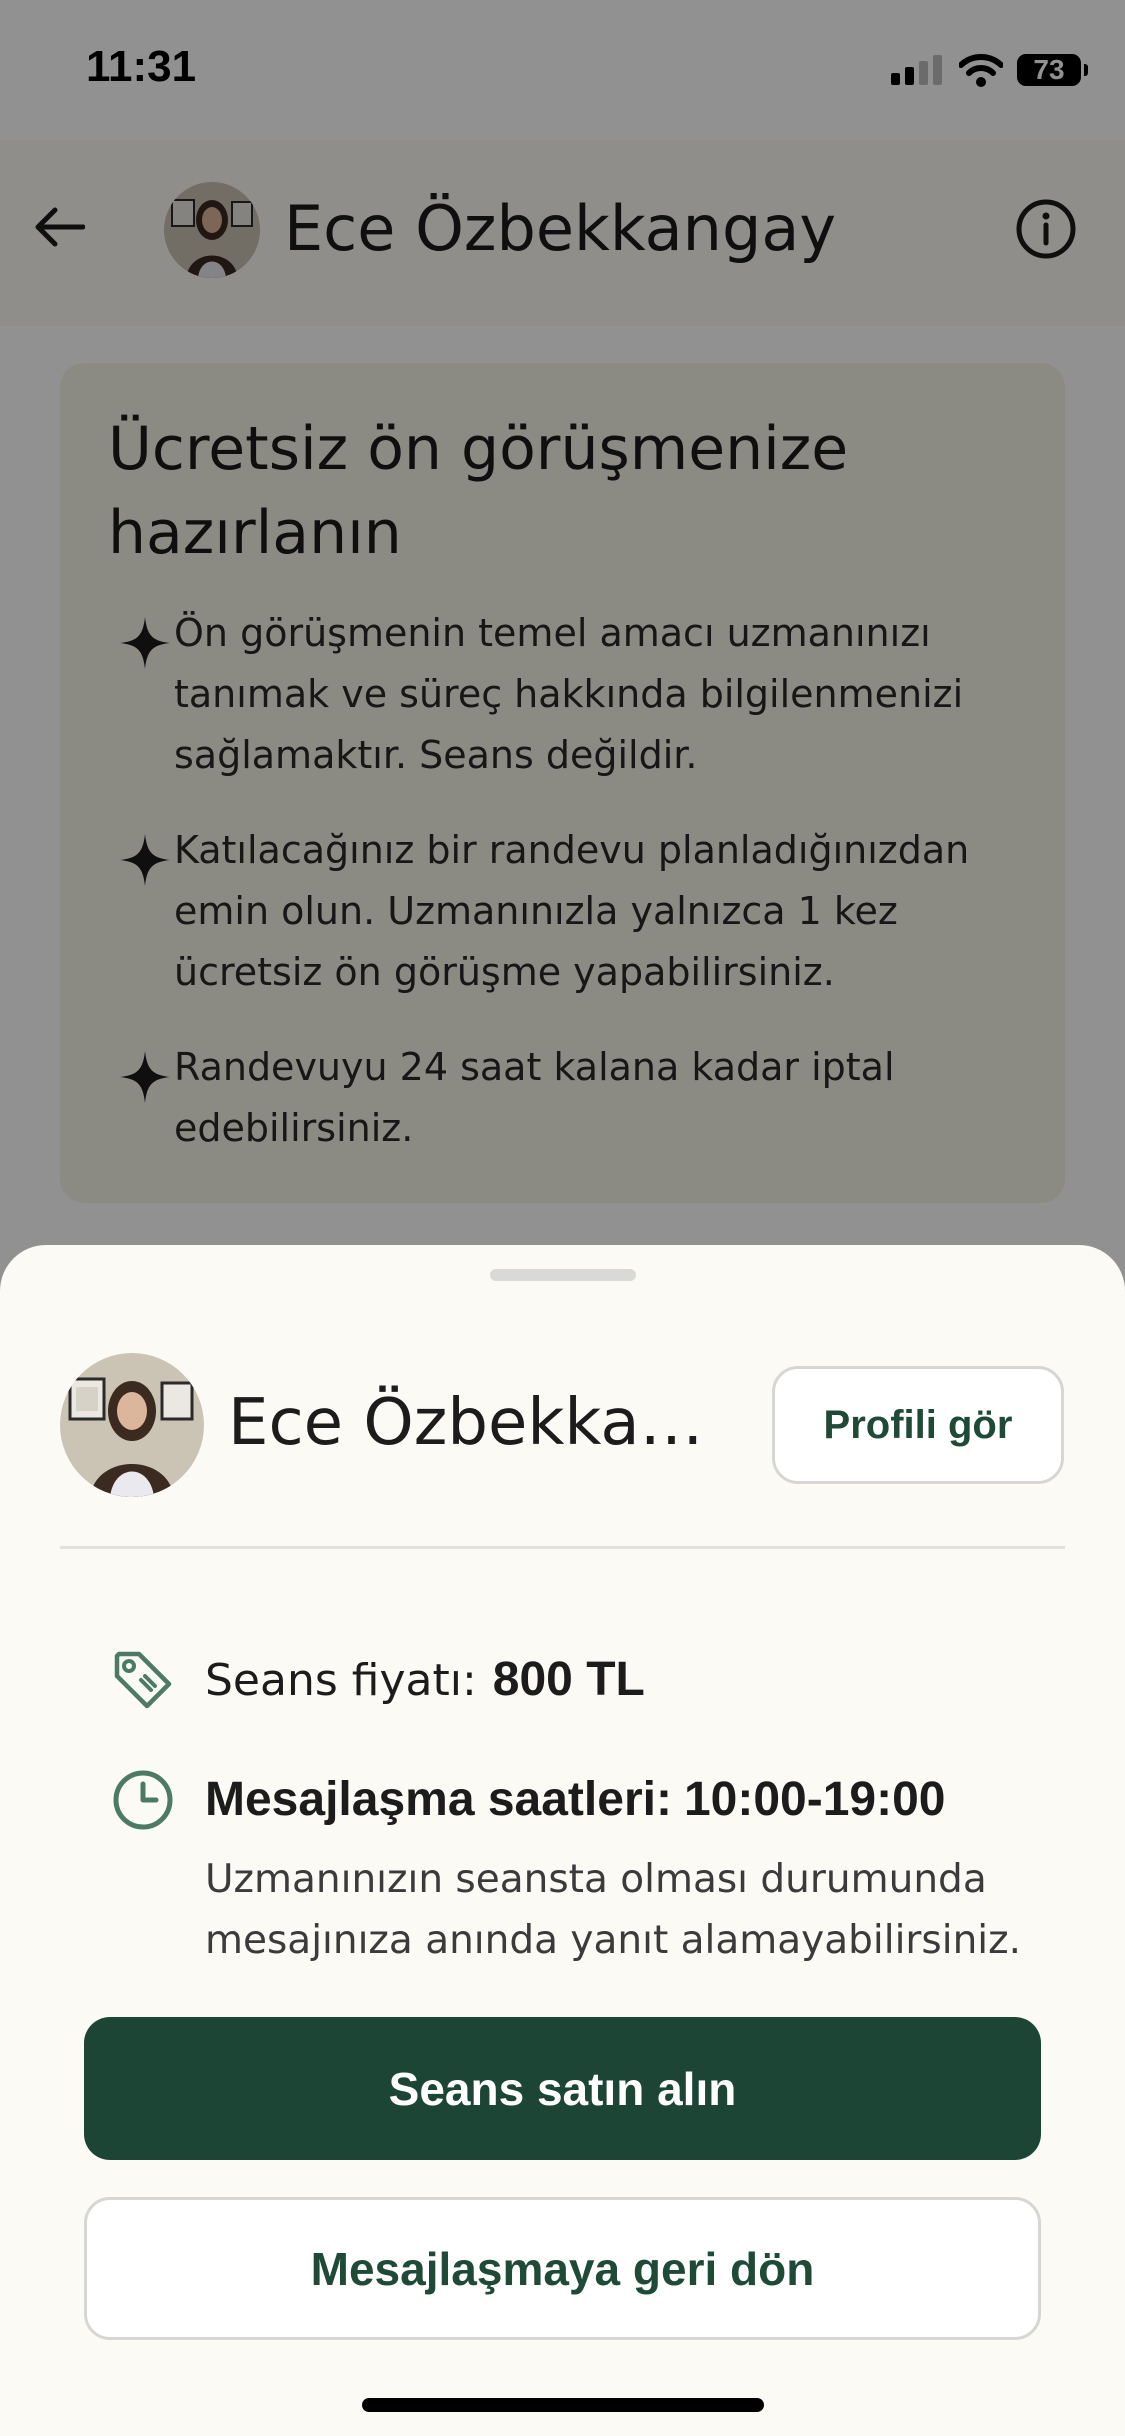 This screenshot has height=2436, width=1125. What do you see at coordinates (568, 1679) in the screenshot?
I see `price-value: 800 TL` at bounding box center [568, 1679].